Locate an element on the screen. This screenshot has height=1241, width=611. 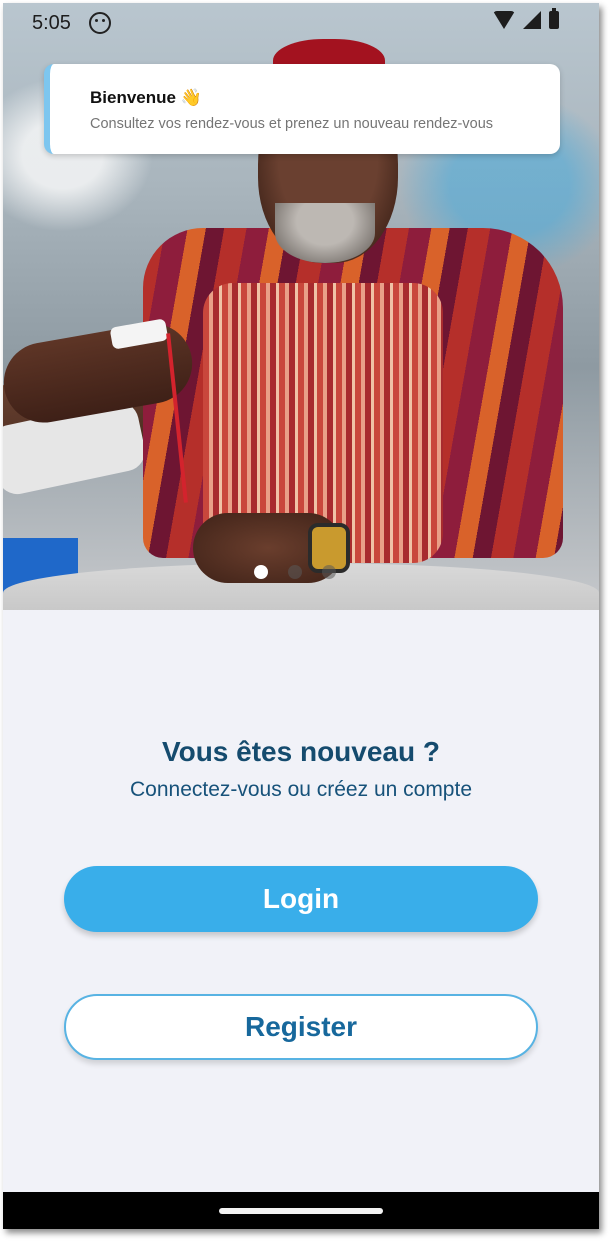
status-bar: 5:05 is located at coordinates (301, 23).